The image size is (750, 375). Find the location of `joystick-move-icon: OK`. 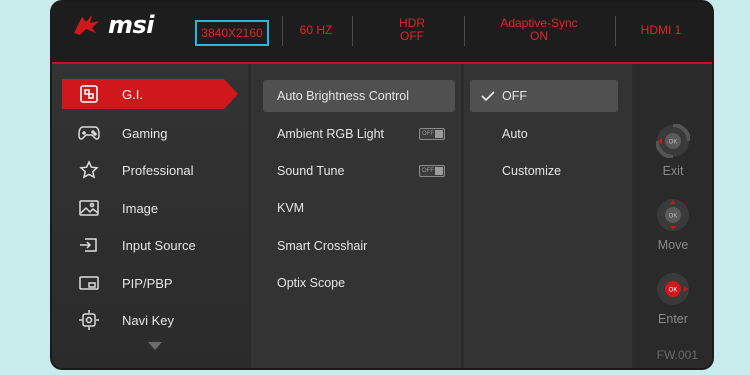

joystick-move-icon: OK is located at coordinates (673, 215).